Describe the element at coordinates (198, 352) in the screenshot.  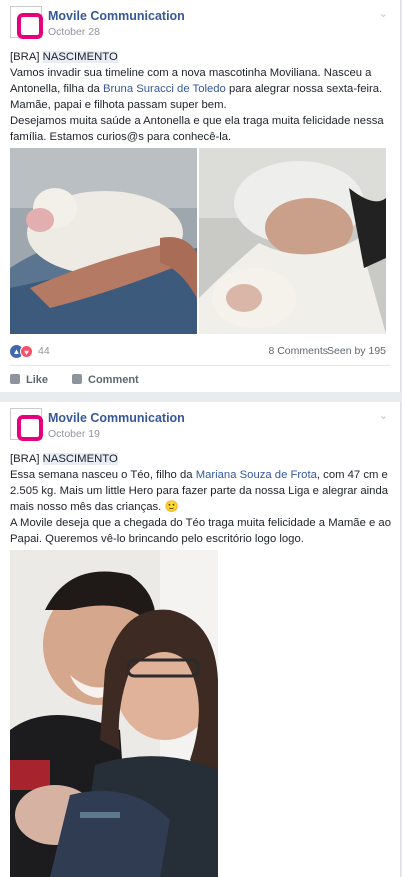
I see `post-stats: ▲ ♥ 44 8 Comments Seen by 195` at that location.